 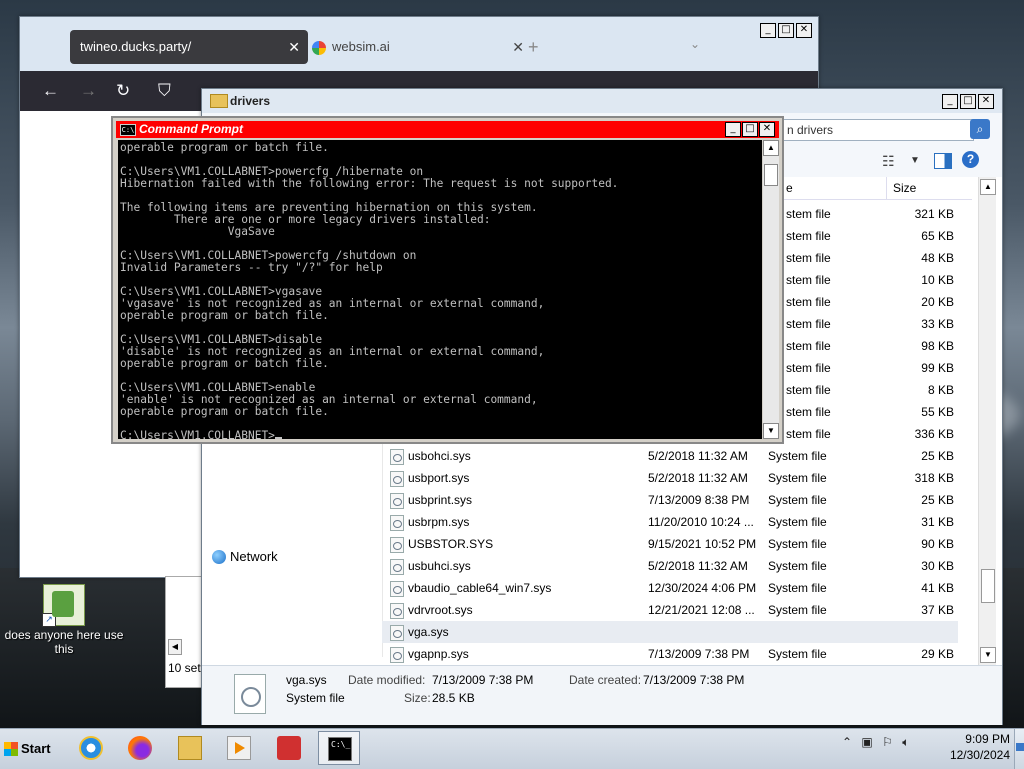 I want to click on file-size: 65 KB, so click(x=937, y=236).